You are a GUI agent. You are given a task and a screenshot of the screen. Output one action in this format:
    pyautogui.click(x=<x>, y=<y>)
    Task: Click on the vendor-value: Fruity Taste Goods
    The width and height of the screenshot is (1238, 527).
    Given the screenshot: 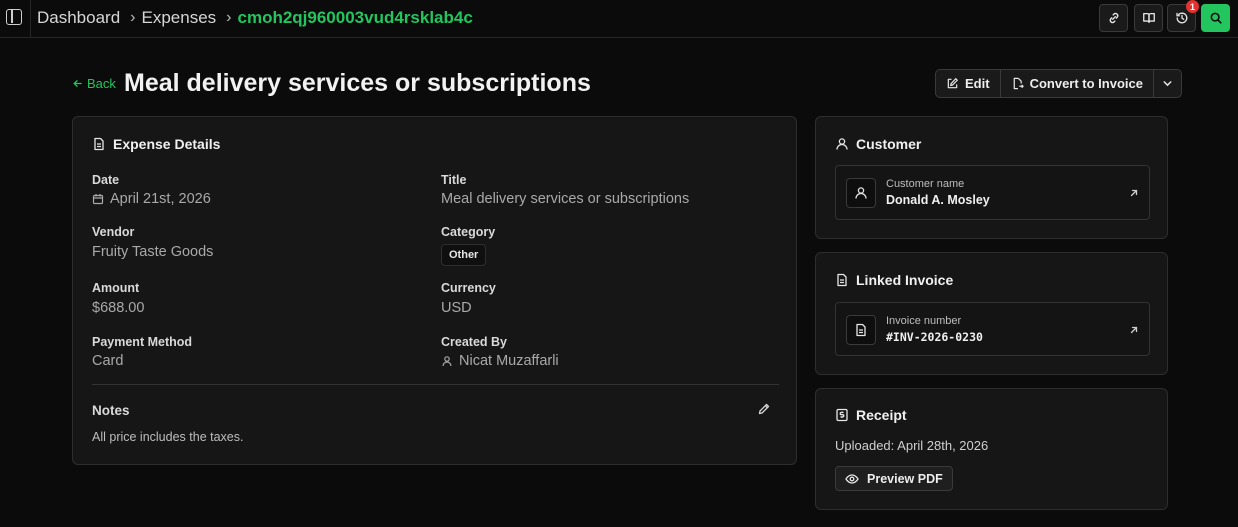 What is the action you would take?
    pyautogui.click(x=153, y=252)
    